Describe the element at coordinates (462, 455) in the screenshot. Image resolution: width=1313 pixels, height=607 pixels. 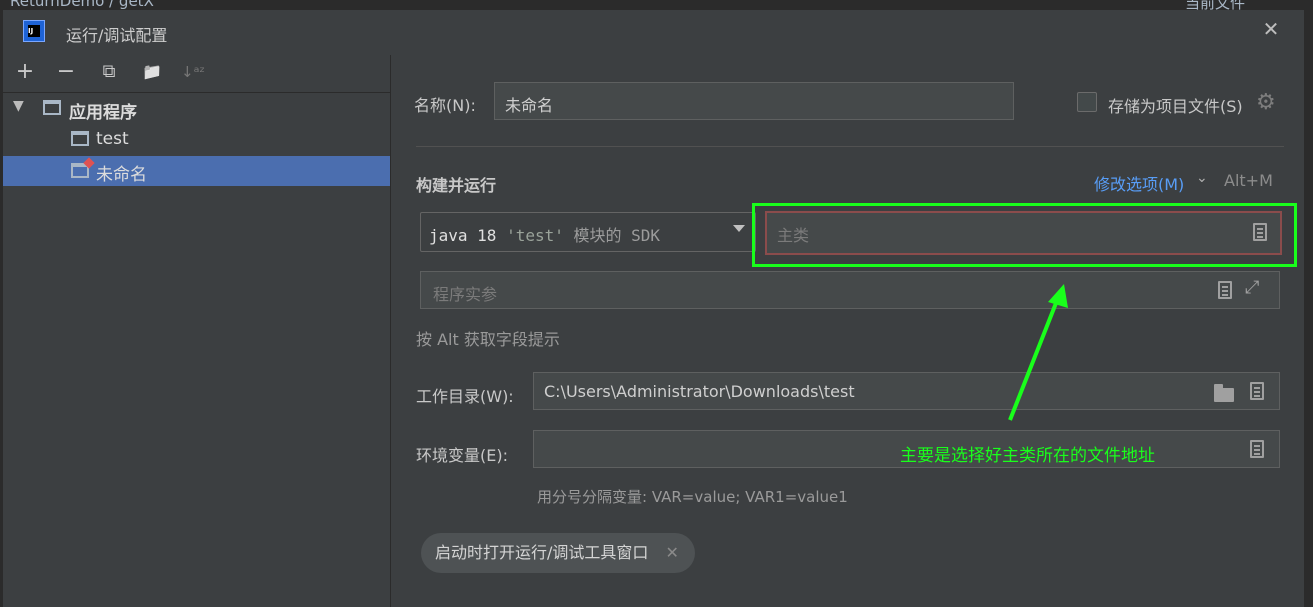
I see `environment-variables-label: 环境变量(E):` at that location.